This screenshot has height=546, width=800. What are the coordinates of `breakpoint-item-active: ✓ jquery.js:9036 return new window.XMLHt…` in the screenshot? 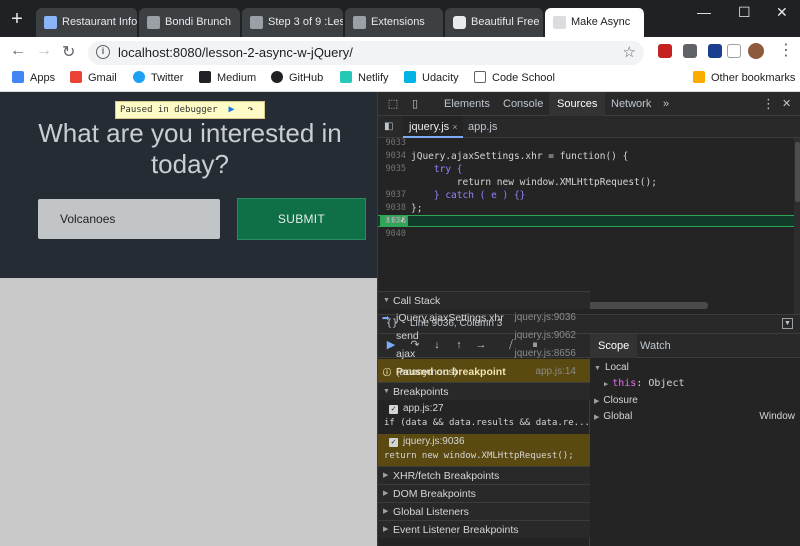 It's located at (484, 450).